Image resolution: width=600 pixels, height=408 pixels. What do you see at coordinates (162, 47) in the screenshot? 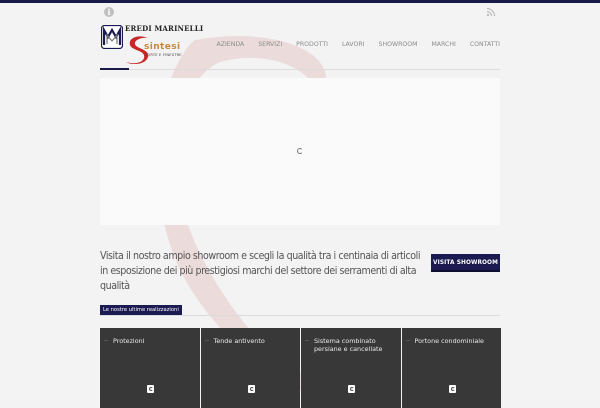
I see `logo-sub-brand: sintesi` at bounding box center [162, 47].